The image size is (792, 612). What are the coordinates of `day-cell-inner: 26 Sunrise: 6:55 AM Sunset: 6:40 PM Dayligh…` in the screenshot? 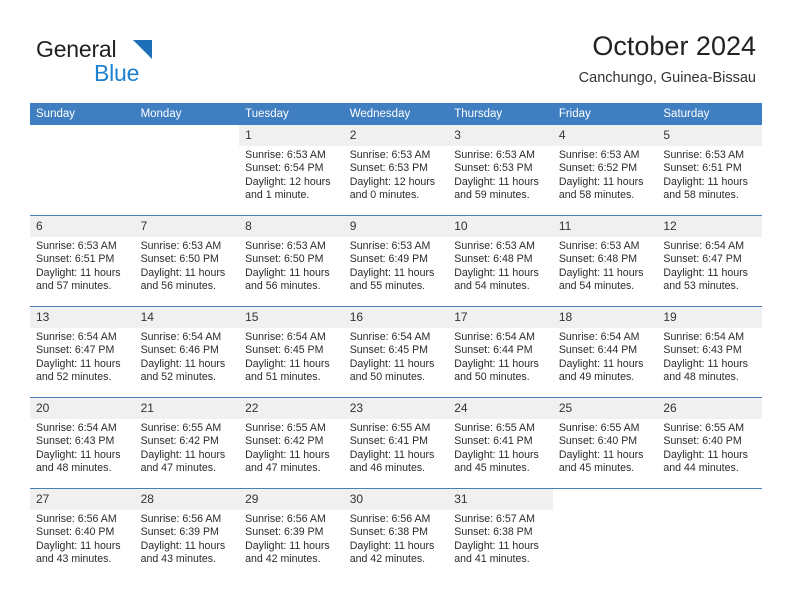 It's located at (709, 443).